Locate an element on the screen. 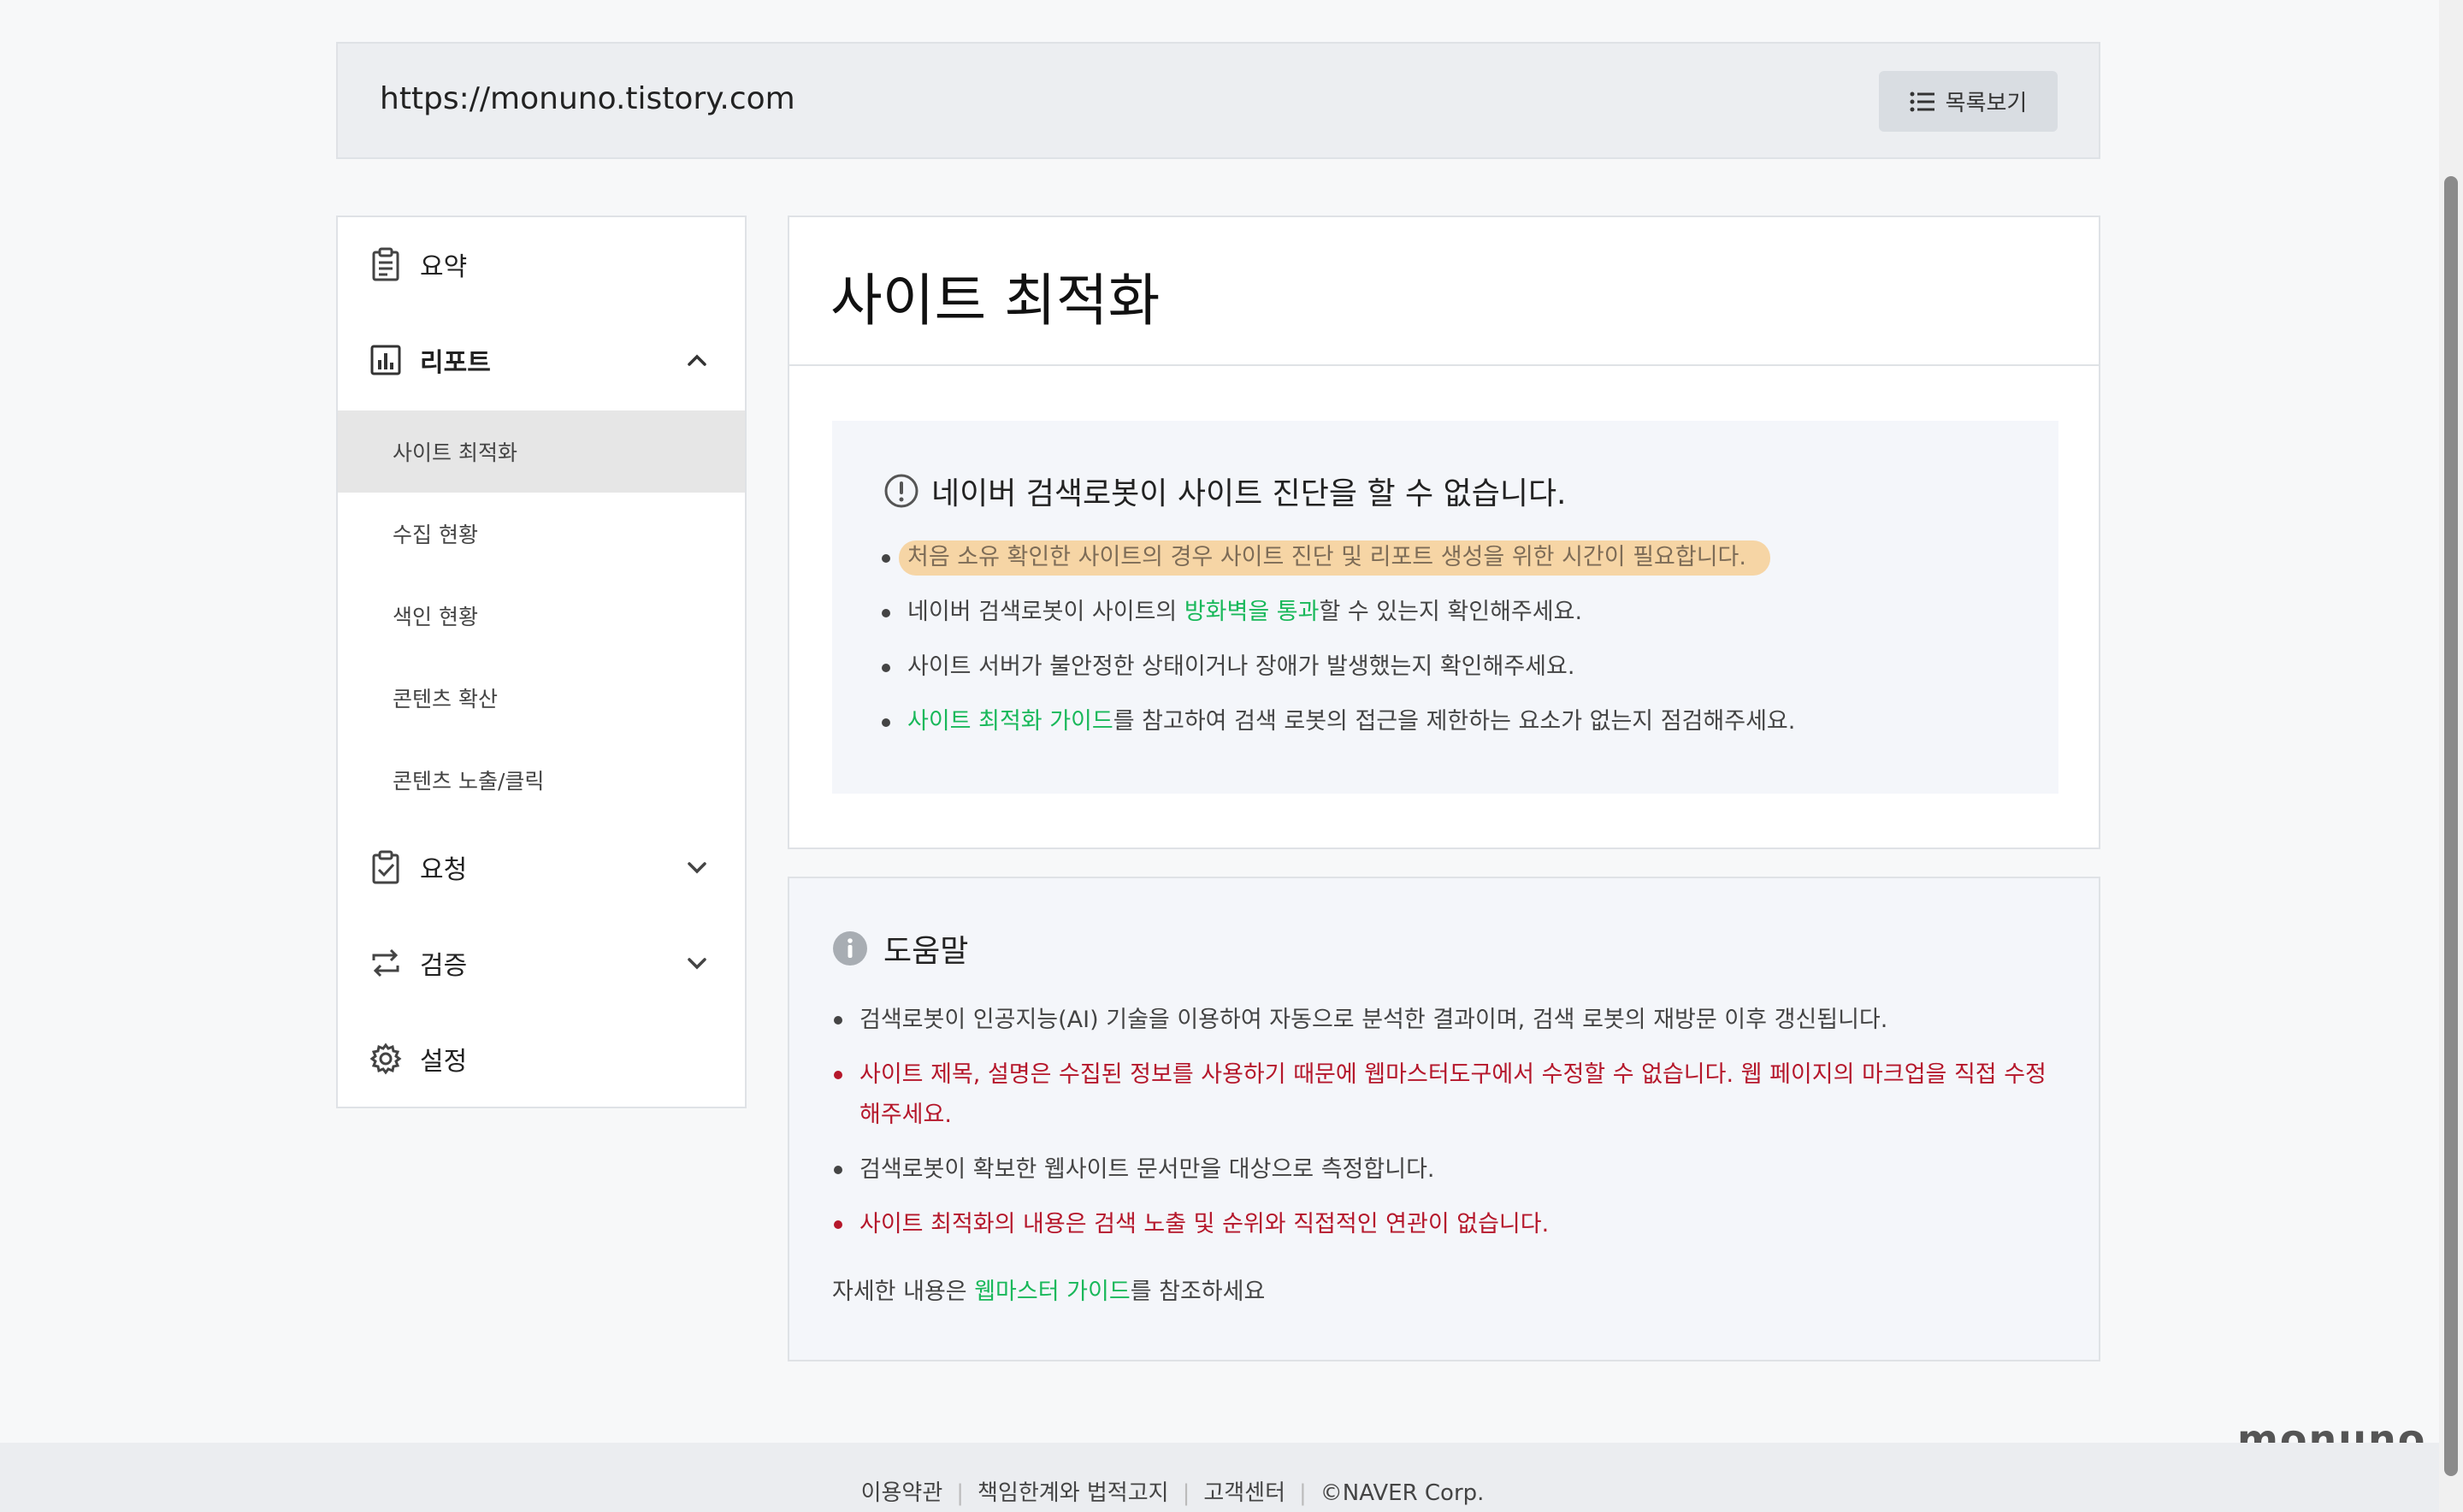 This screenshot has width=2463, height=1512. sidebar-item-report-label: 리포트 is located at coordinates (455, 363).